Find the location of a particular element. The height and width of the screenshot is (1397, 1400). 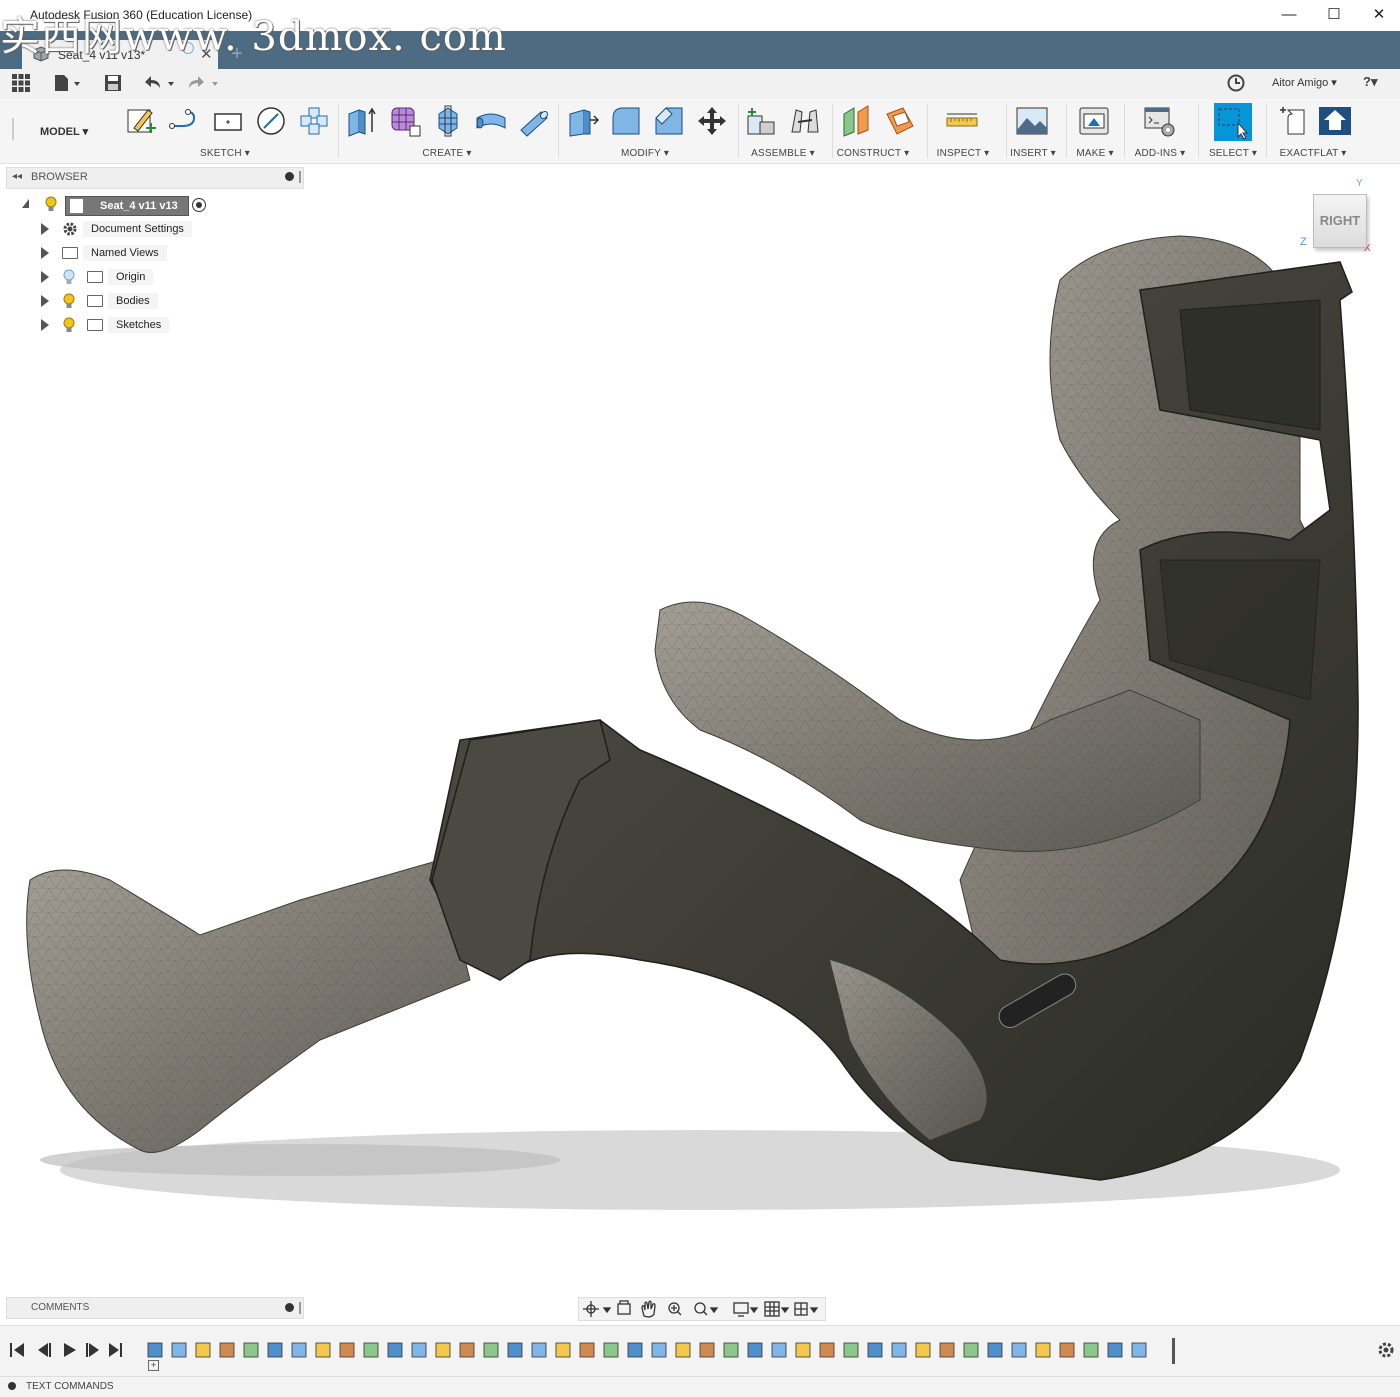

create-form-icon is located at coordinates (405, 121).